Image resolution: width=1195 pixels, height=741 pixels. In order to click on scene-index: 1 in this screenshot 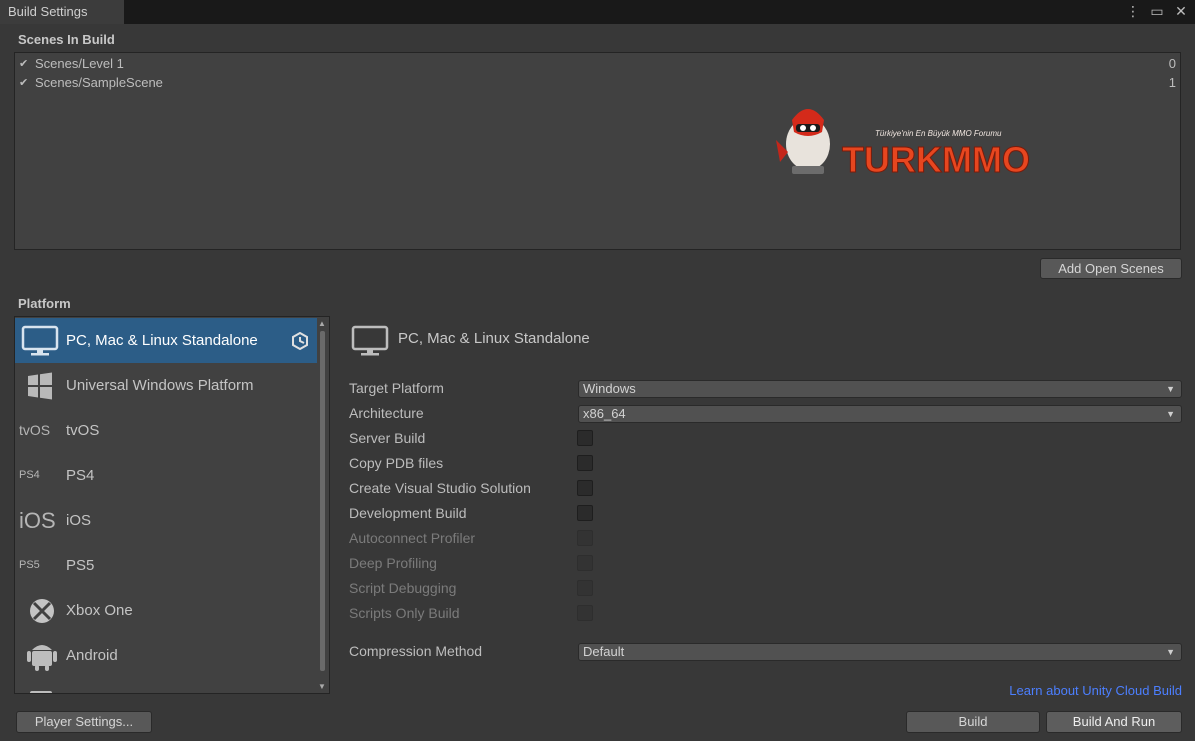, I will do `click(1172, 82)`.